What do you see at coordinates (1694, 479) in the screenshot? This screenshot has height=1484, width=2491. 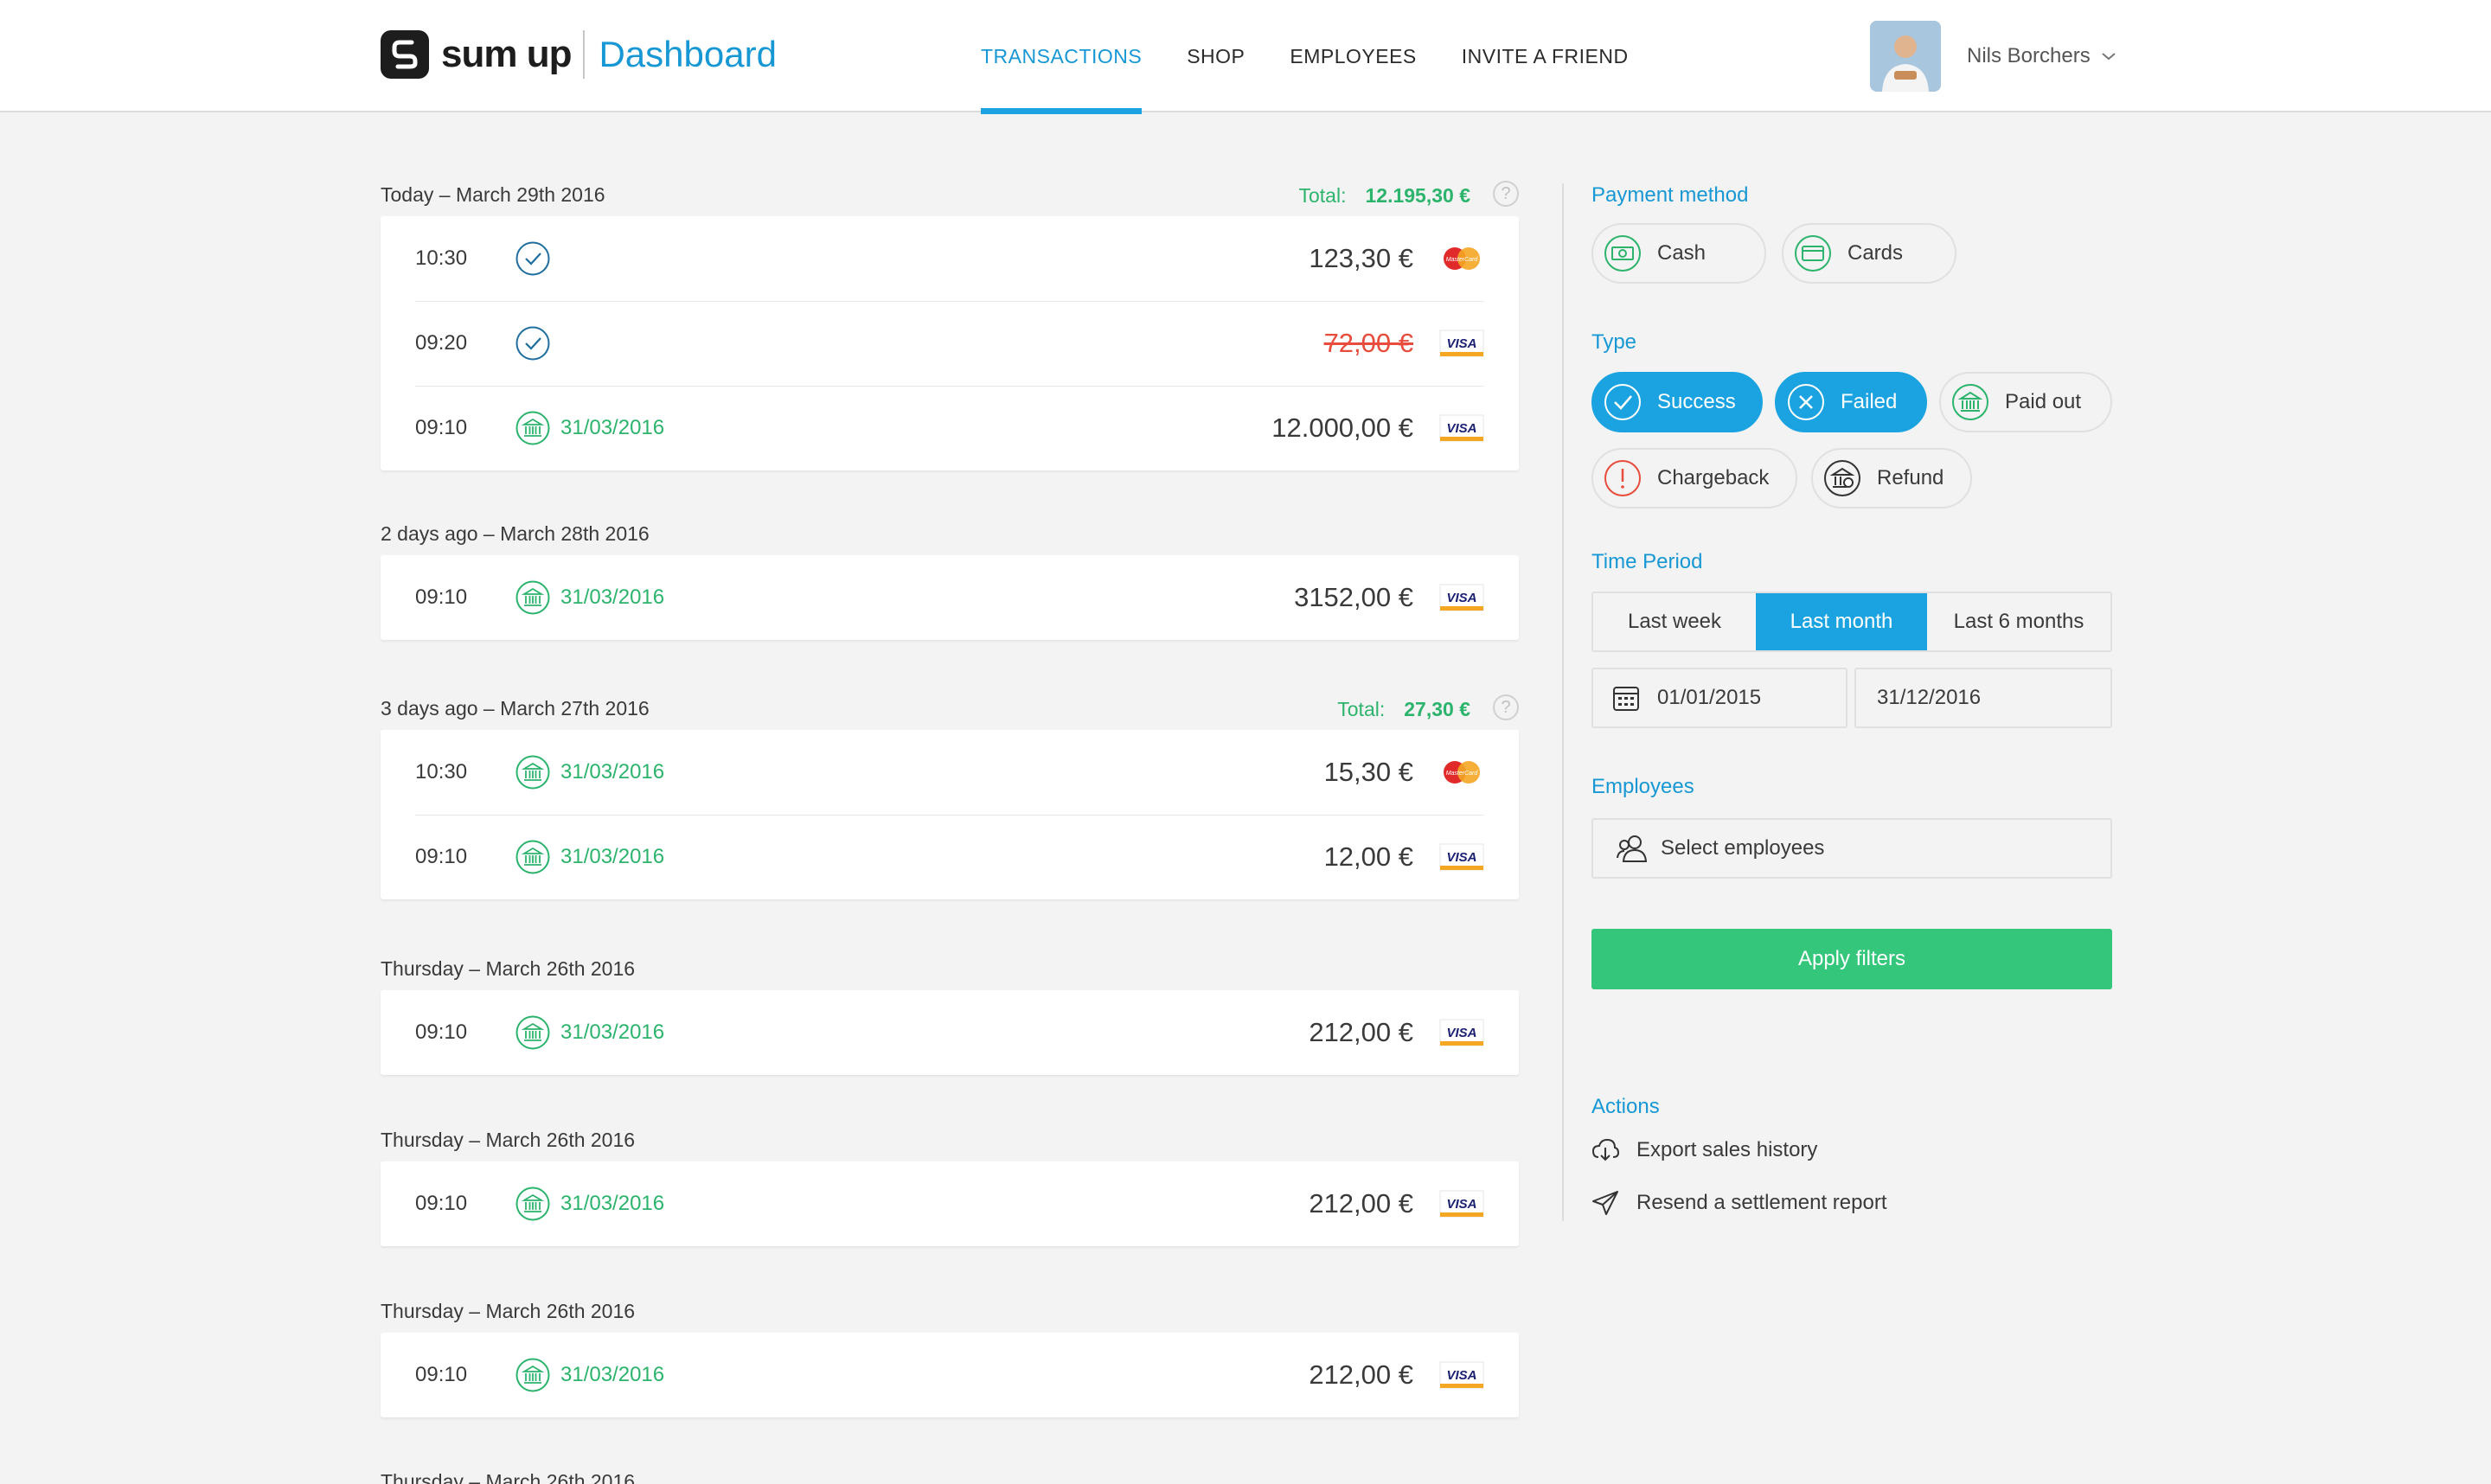 I see `filter-chargeback: Chargeback` at bounding box center [1694, 479].